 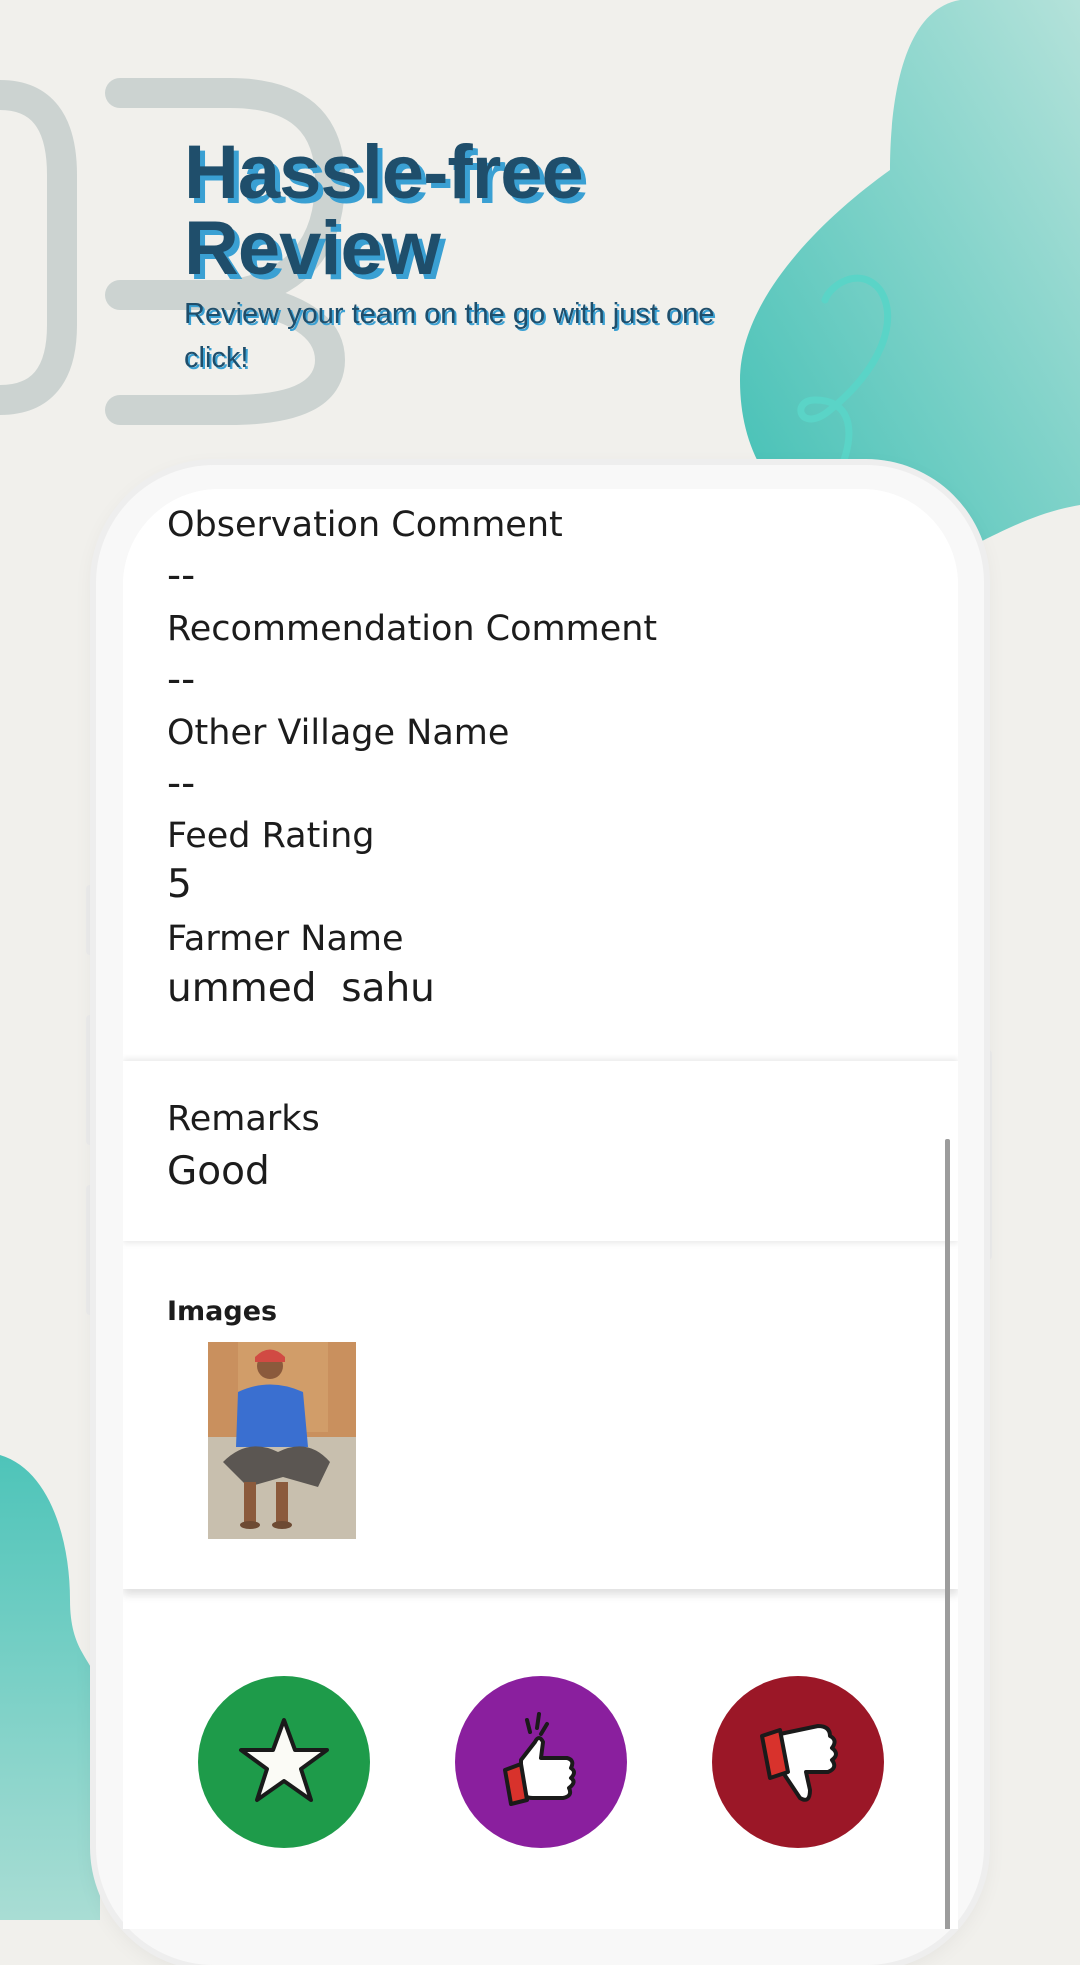 What do you see at coordinates (540, 1419) in the screenshot?
I see `images-card: Images` at bounding box center [540, 1419].